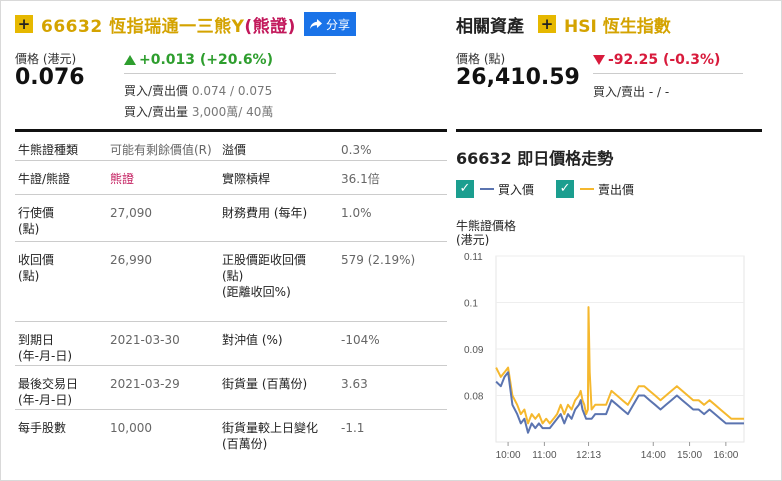 This screenshot has height=481, width=782. I want to click on price-value: 0.076, so click(50, 77).